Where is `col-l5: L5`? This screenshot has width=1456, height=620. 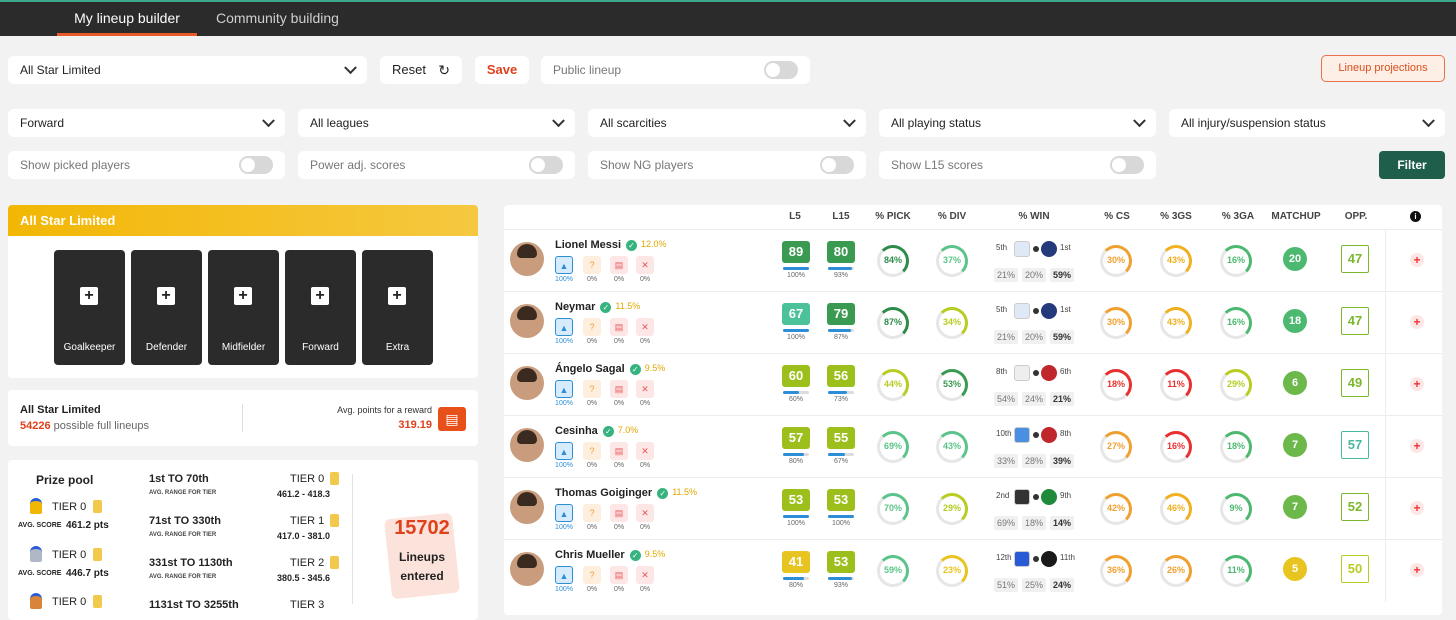 col-l5: L5 is located at coordinates (795, 216).